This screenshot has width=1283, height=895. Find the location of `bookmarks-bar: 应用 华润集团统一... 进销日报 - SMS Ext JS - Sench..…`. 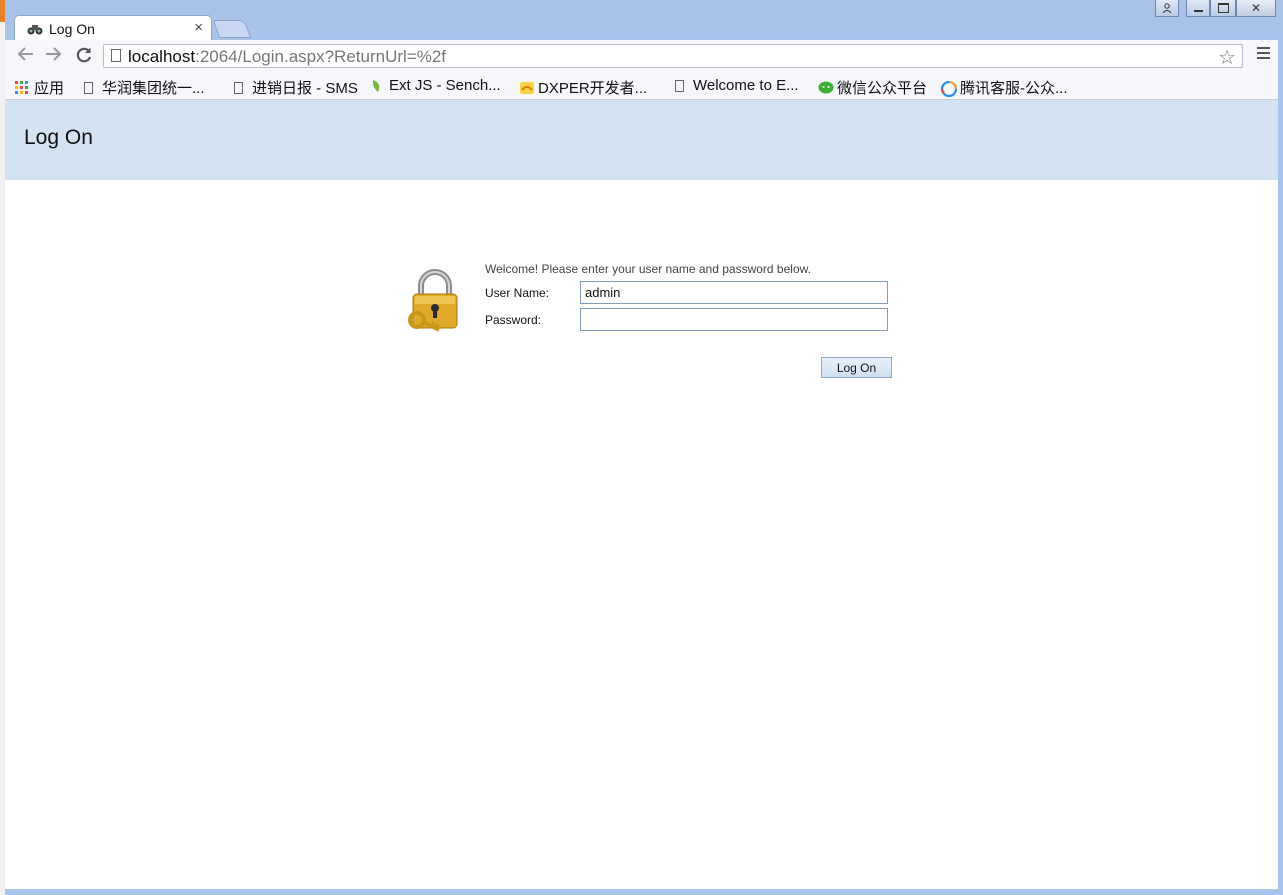

bookmarks-bar: 应用 华润集团统一... 进销日报 - SMS Ext JS - Sench..… is located at coordinates (641, 86).